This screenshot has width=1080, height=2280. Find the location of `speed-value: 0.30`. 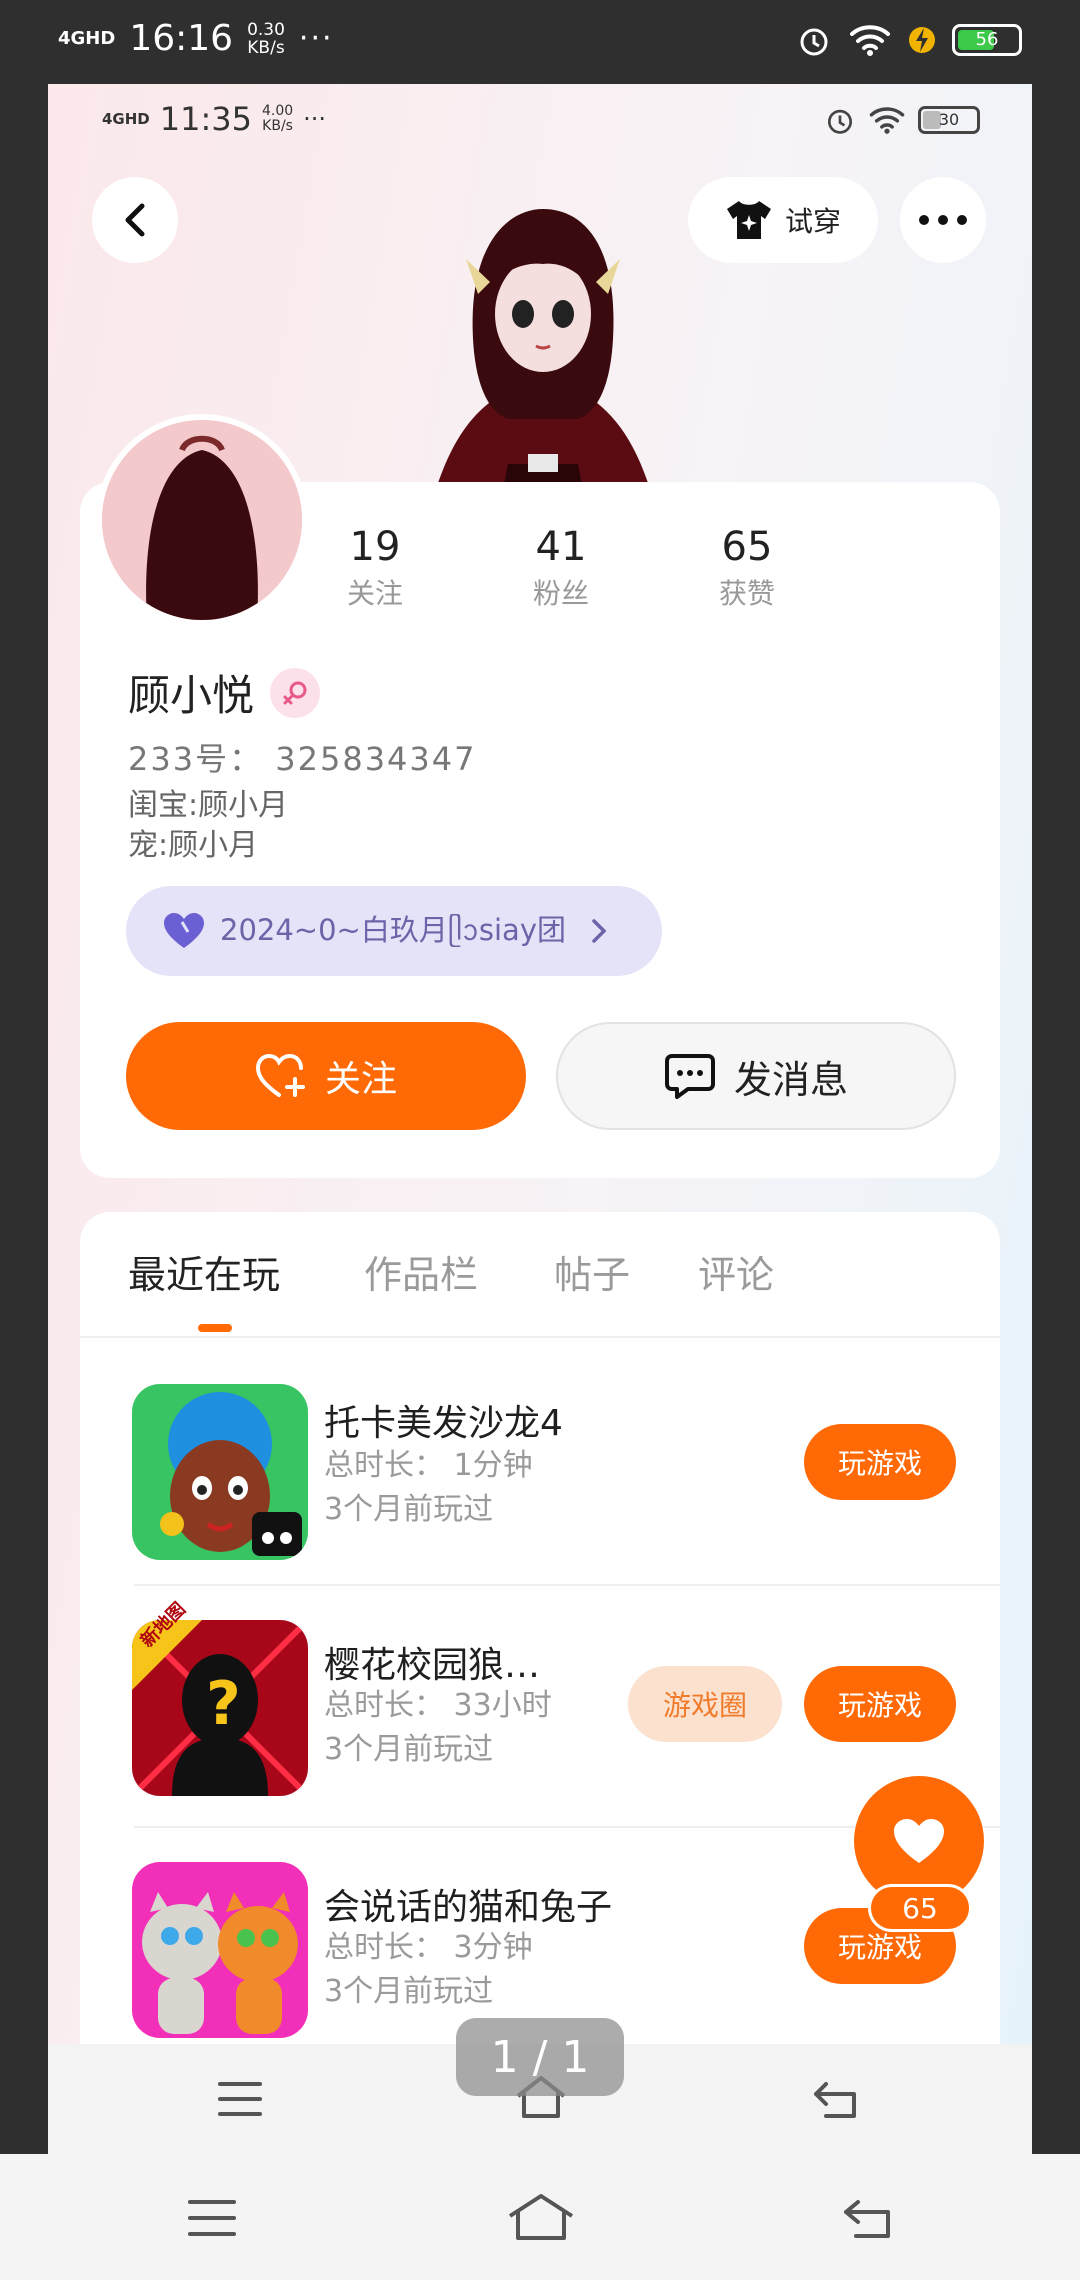

speed-value: 0.30 is located at coordinates (266, 29).